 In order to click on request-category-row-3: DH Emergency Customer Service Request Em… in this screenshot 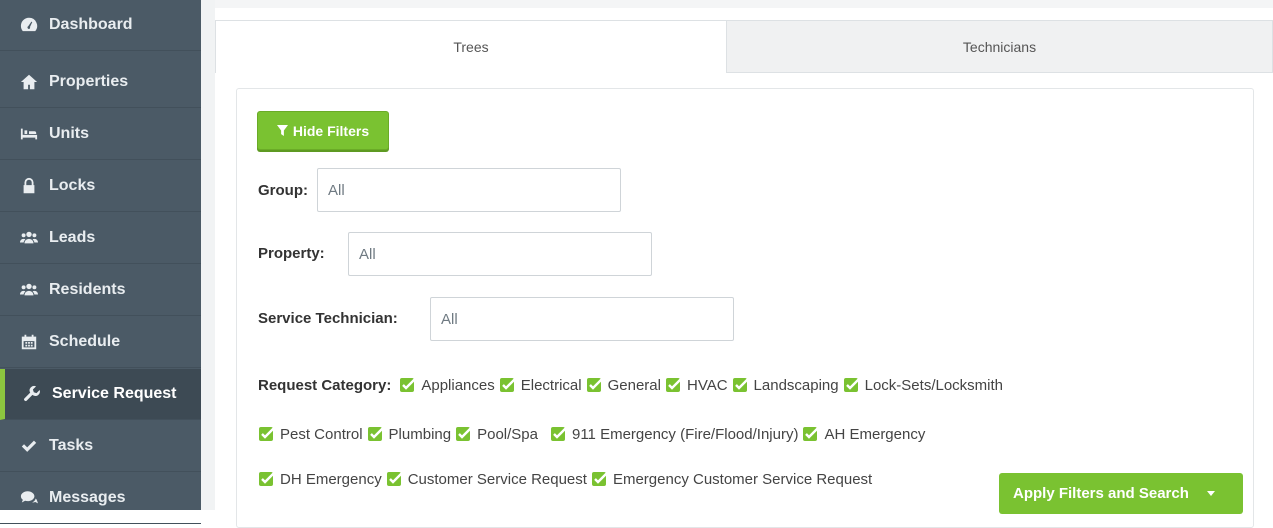, I will do `click(567, 479)`.